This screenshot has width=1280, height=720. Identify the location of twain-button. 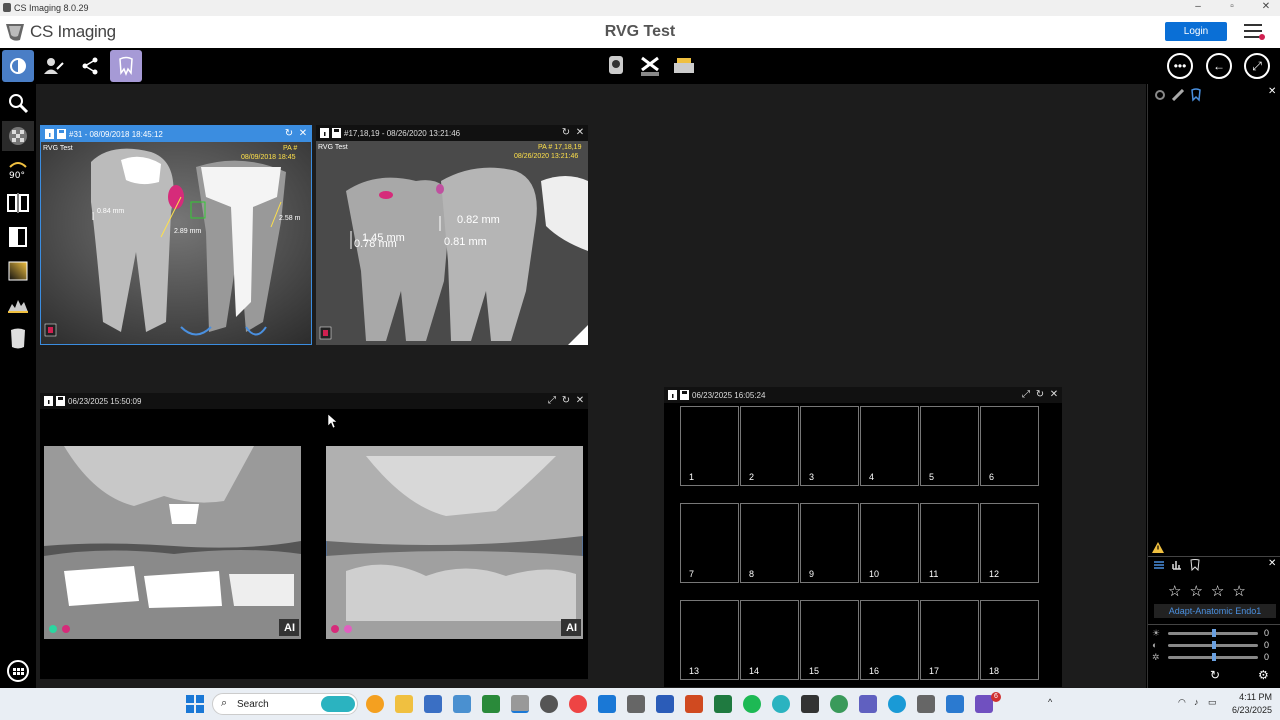
(650, 66).